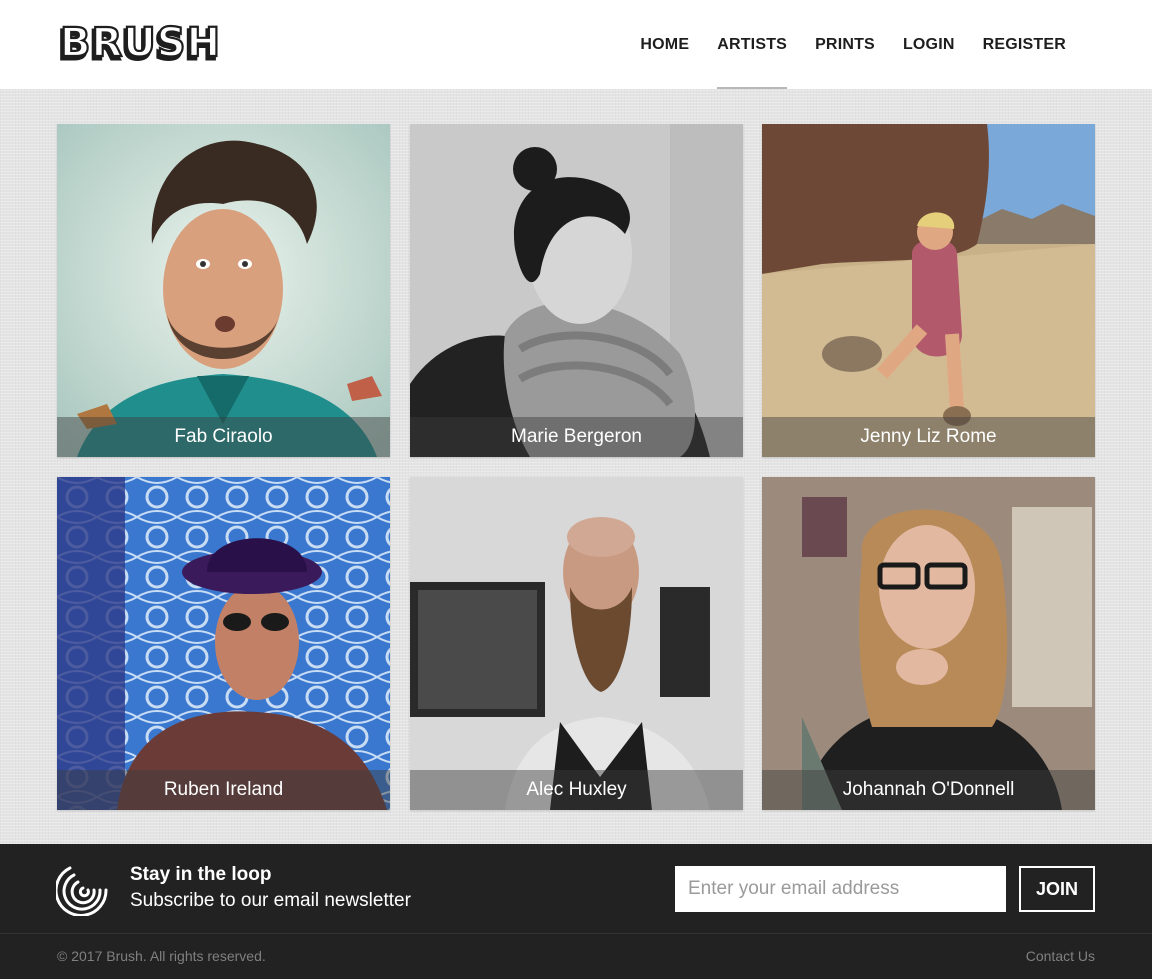 The height and width of the screenshot is (979, 1152). What do you see at coordinates (576, 437) in the screenshot?
I see `artist-name: Marie Bergeron` at bounding box center [576, 437].